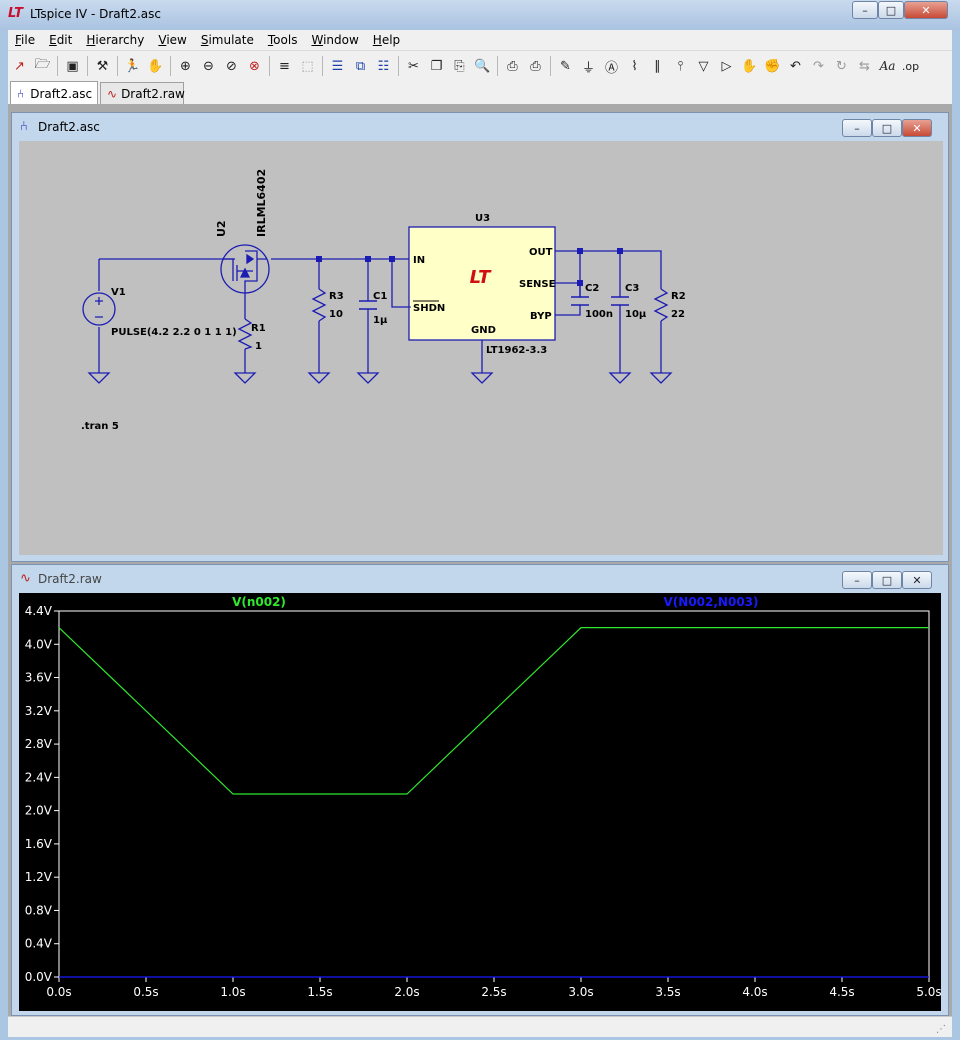  What do you see at coordinates (727, 66) in the screenshot?
I see `component-icon: ▷` at bounding box center [727, 66].